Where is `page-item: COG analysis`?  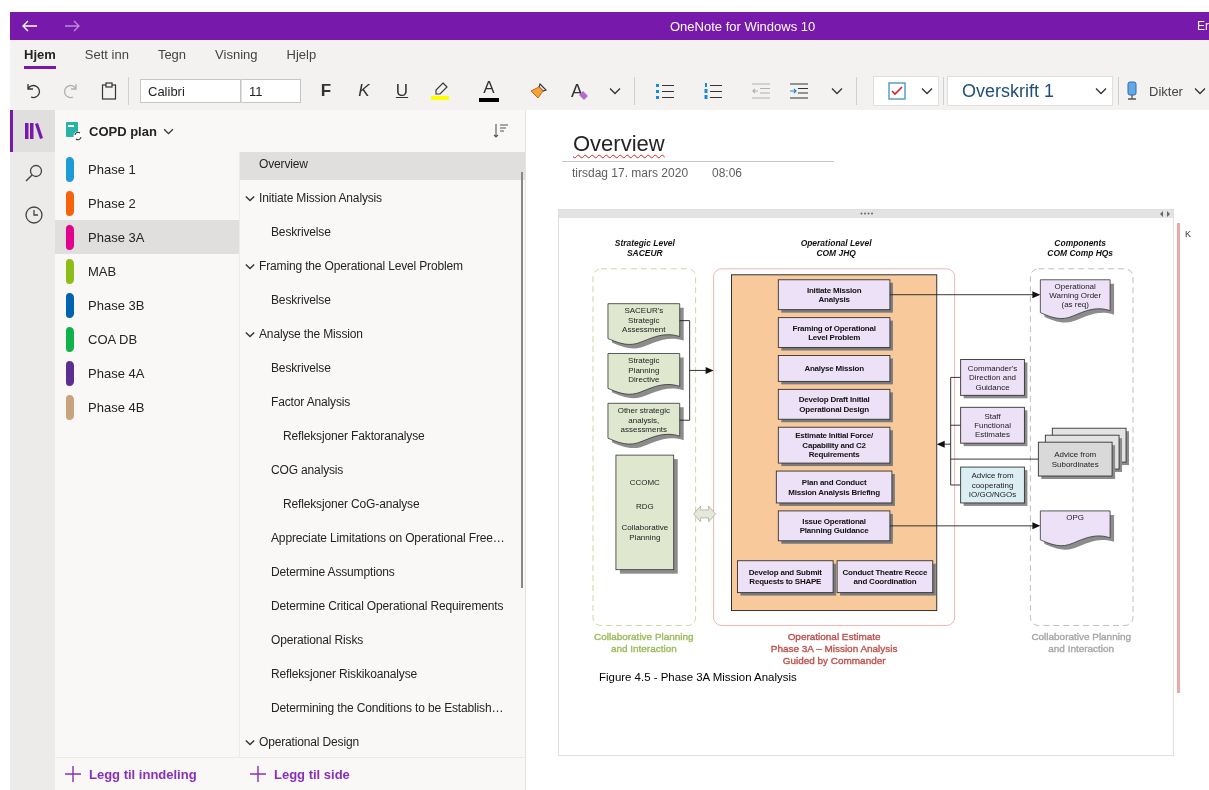 page-item: COG analysis is located at coordinates (382, 472).